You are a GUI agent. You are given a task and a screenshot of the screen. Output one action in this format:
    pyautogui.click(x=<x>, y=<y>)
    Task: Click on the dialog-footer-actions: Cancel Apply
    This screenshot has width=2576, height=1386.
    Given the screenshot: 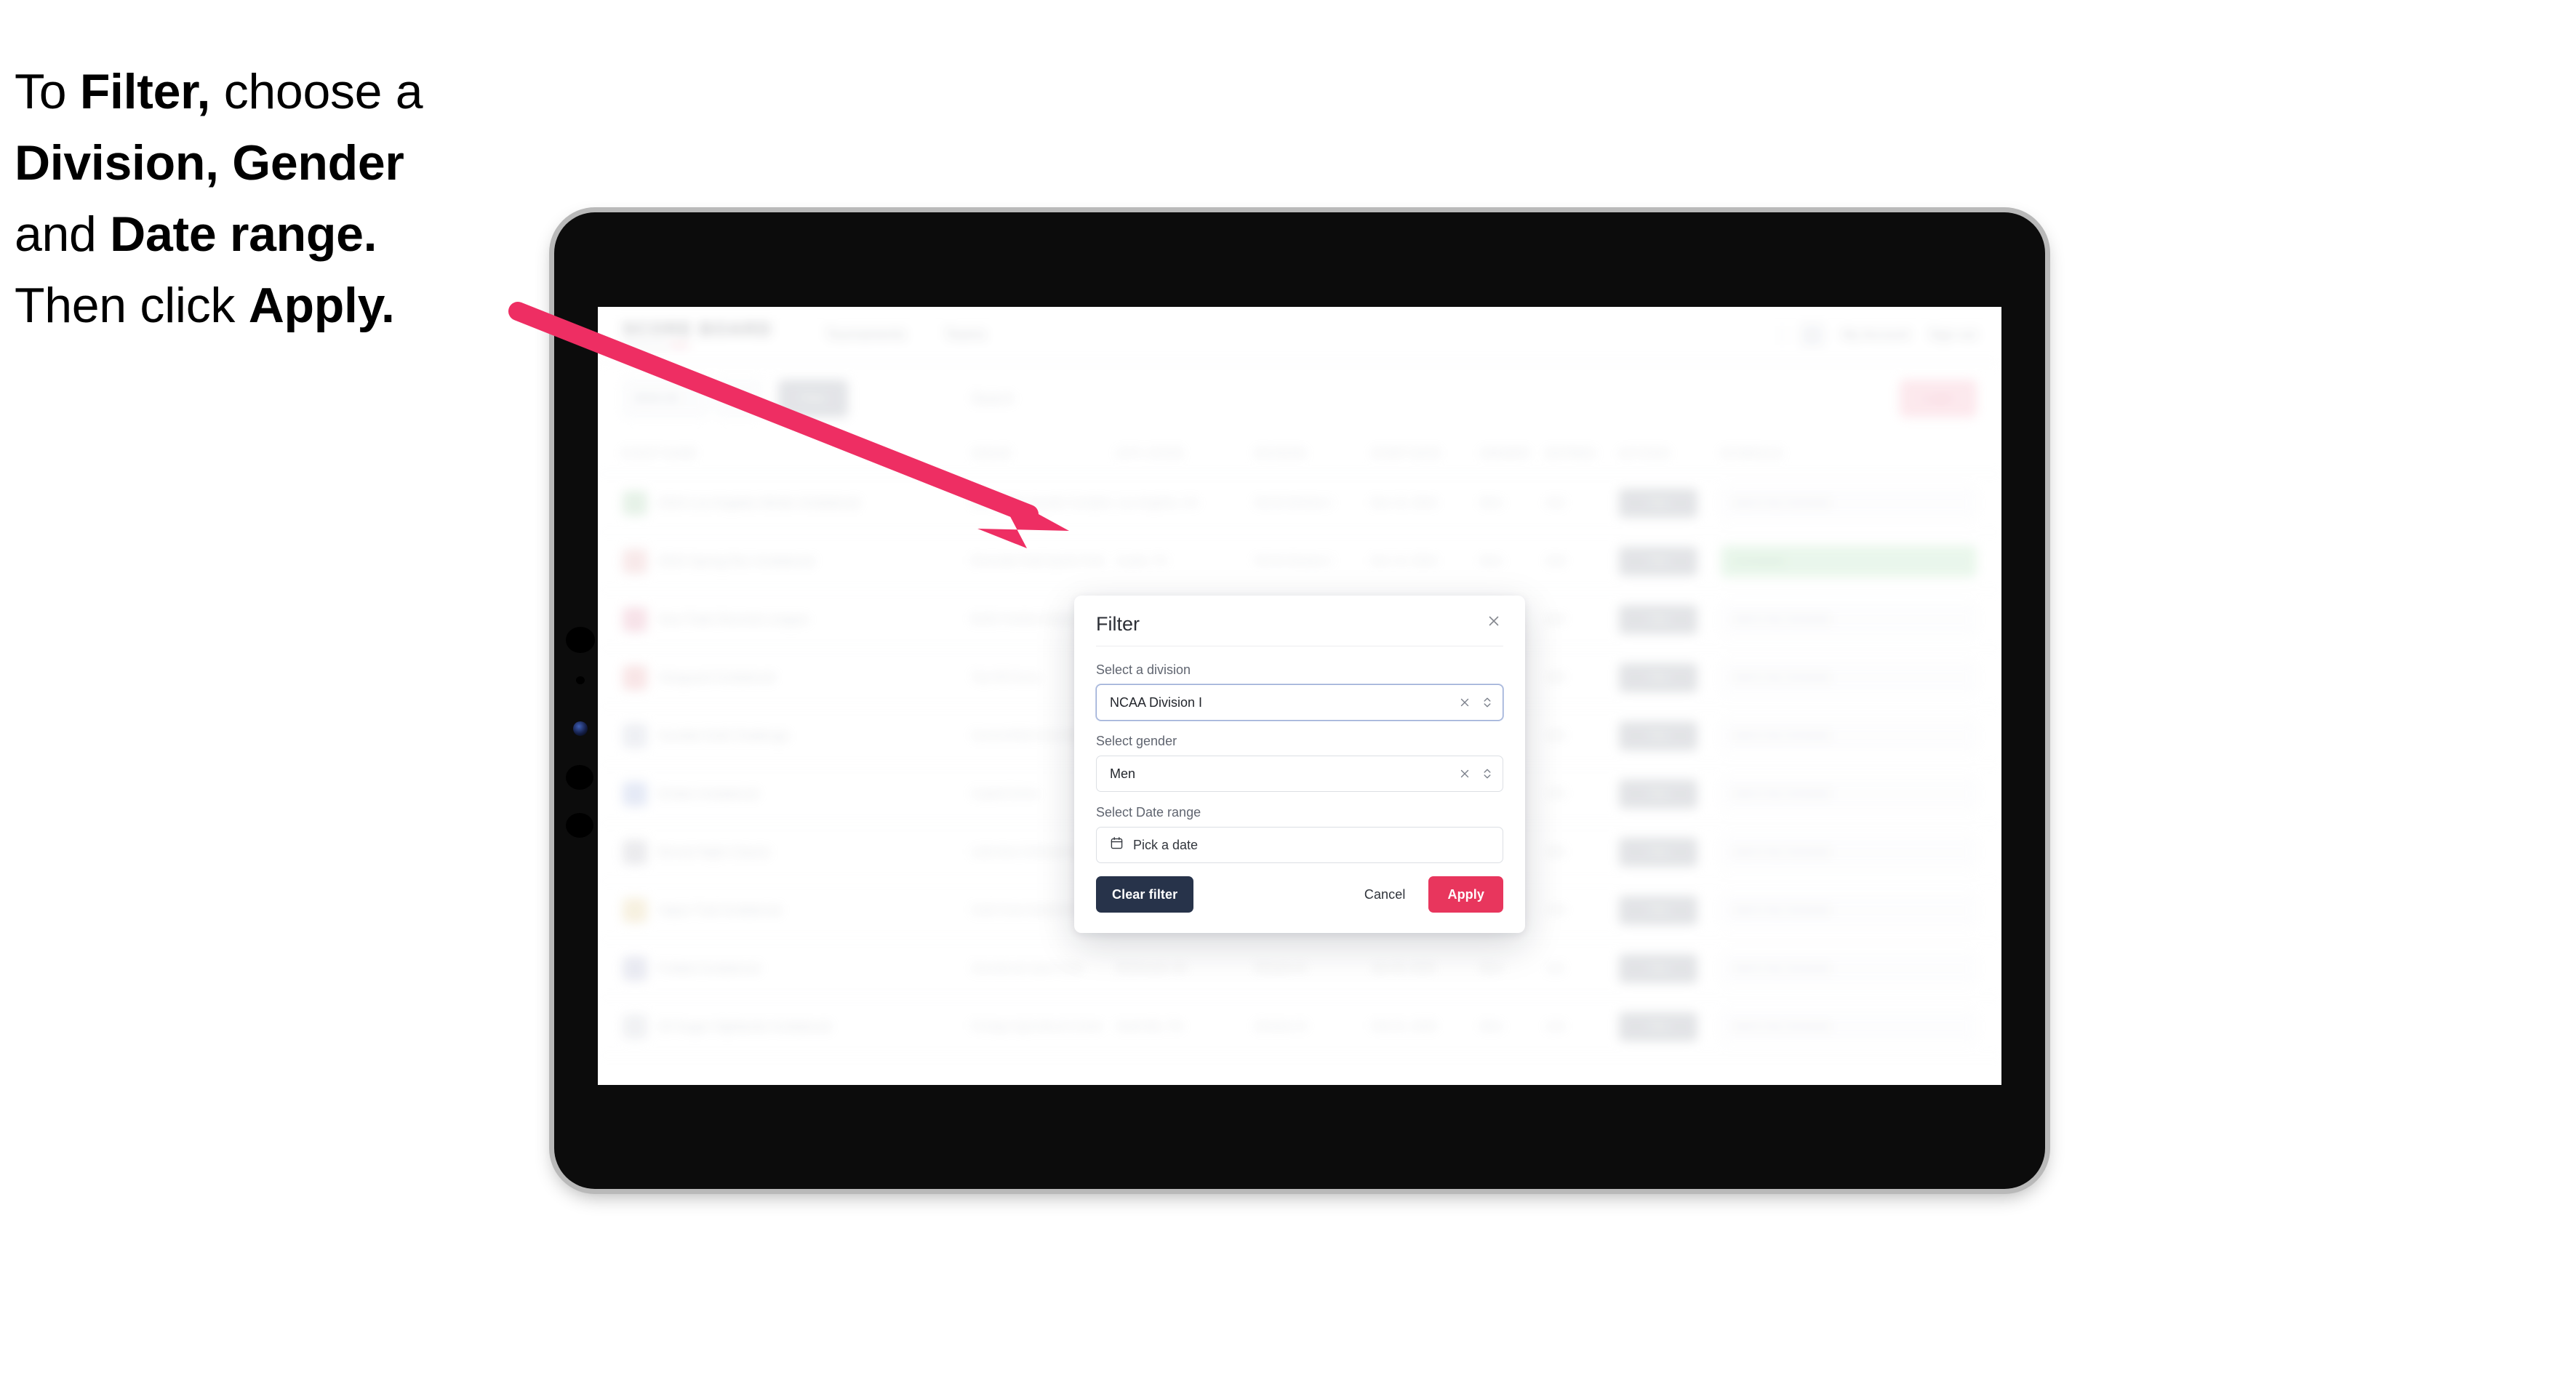 What is the action you would take?
    pyautogui.click(x=1431, y=895)
    